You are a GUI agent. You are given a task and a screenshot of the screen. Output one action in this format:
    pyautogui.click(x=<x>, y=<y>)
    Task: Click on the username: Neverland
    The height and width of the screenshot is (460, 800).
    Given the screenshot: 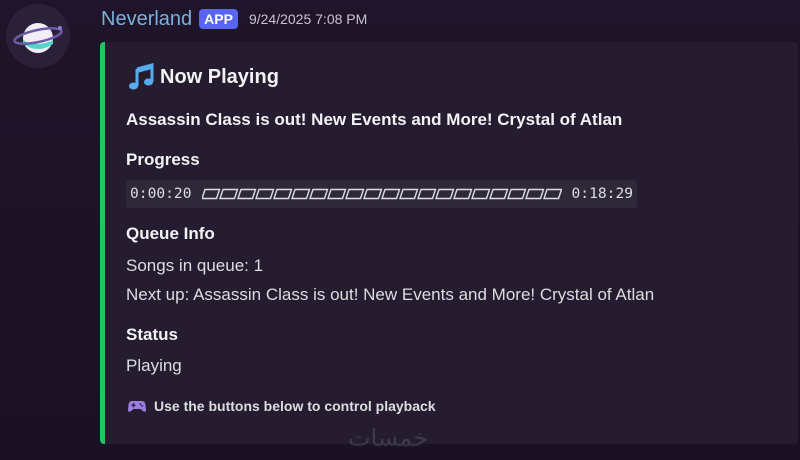 What is the action you would take?
    pyautogui.click(x=146, y=19)
    